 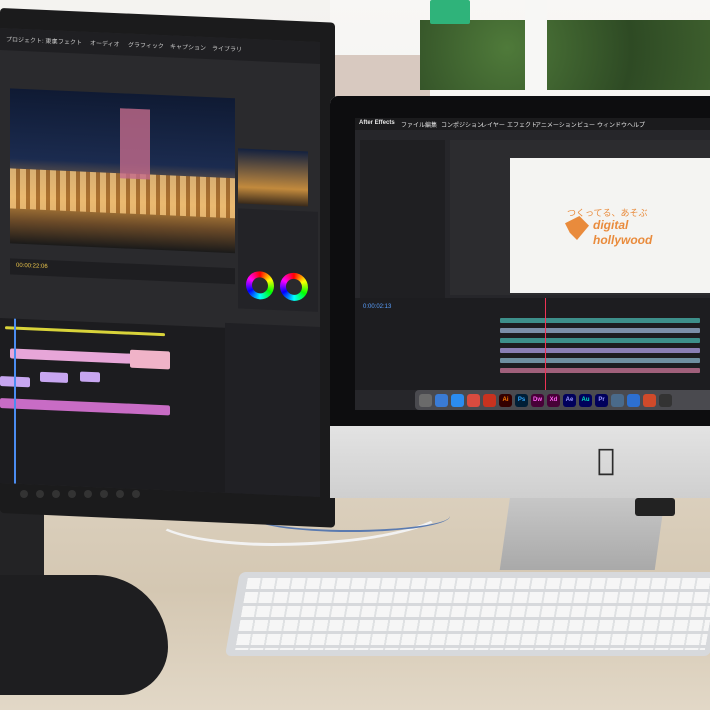 What do you see at coordinates (377, 307) in the screenshot?
I see `ae-timecode: 0:00:02:13` at bounding box center [377, 307].